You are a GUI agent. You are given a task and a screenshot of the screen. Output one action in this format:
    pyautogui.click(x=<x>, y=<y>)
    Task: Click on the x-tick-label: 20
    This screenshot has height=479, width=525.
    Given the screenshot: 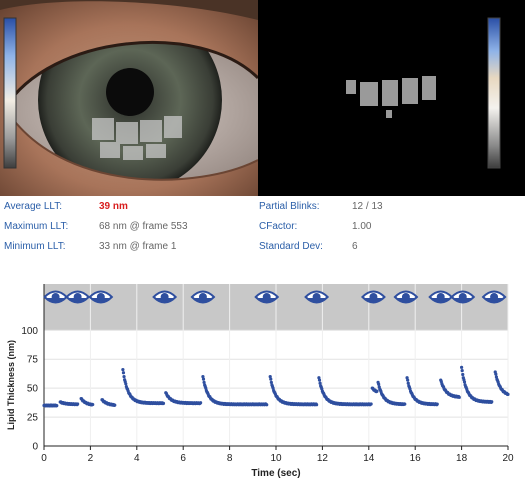 What is the action you would take?
    pyautogui.click(x=508, y=458)
    